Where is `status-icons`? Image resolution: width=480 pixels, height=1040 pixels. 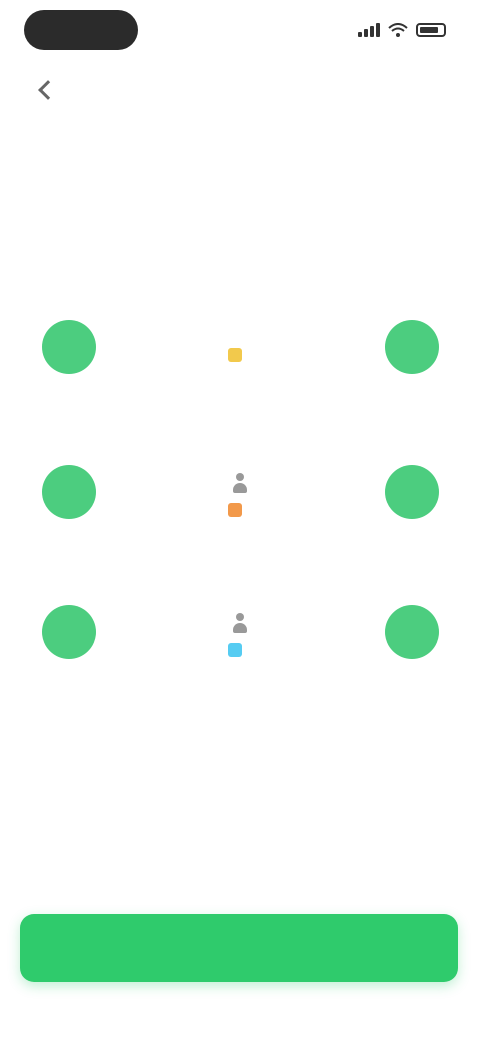 status-icons is located at coordinates (402, 30).